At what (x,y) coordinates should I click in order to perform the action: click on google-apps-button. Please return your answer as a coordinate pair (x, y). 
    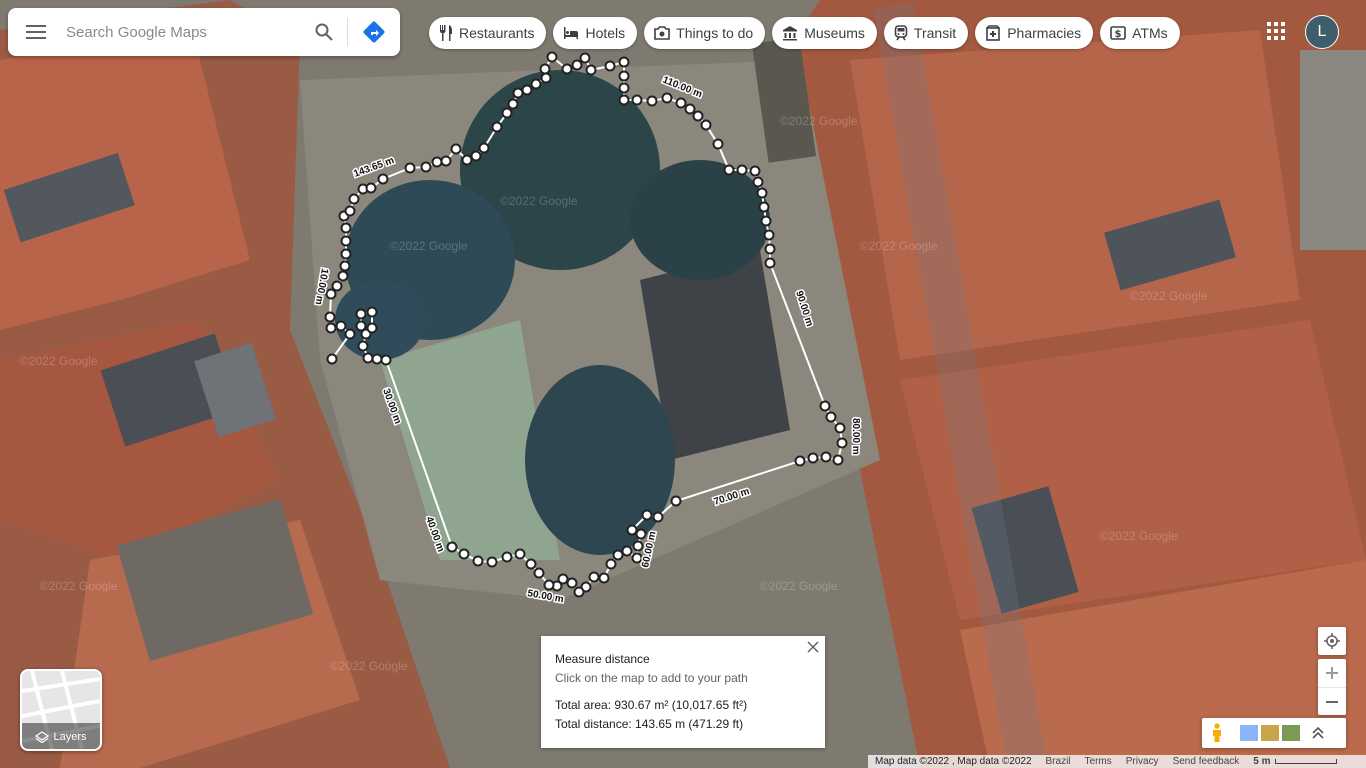
    Looking at the image, I should click on (1276, 31).